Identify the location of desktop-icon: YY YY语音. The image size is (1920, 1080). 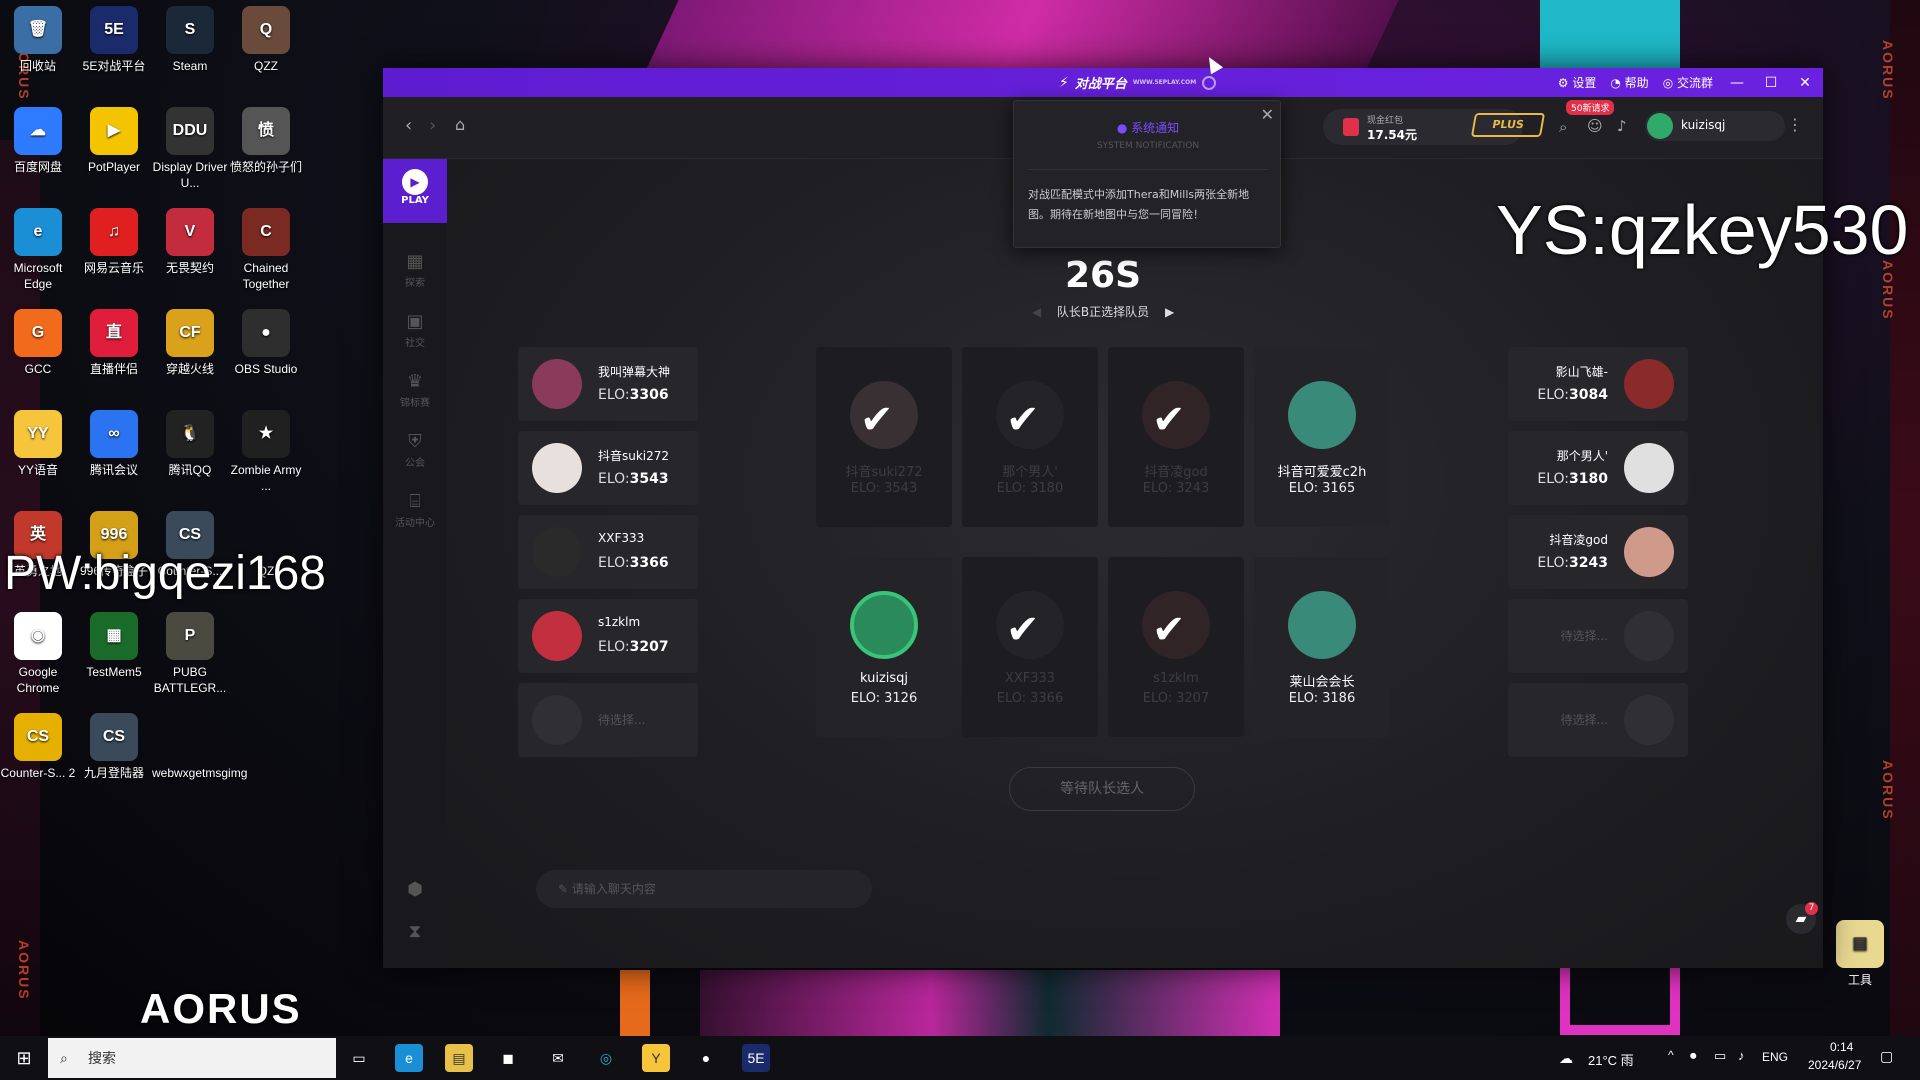
(38, 444).